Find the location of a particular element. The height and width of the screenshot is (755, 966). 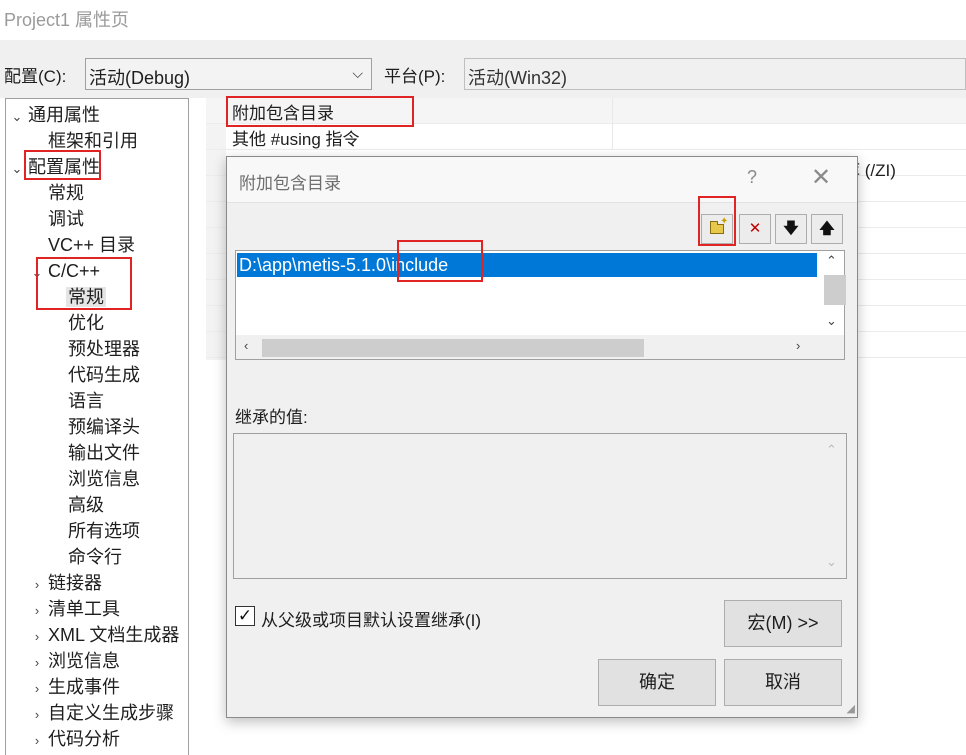

help-icon: ? is located at coordinates (752, 177).